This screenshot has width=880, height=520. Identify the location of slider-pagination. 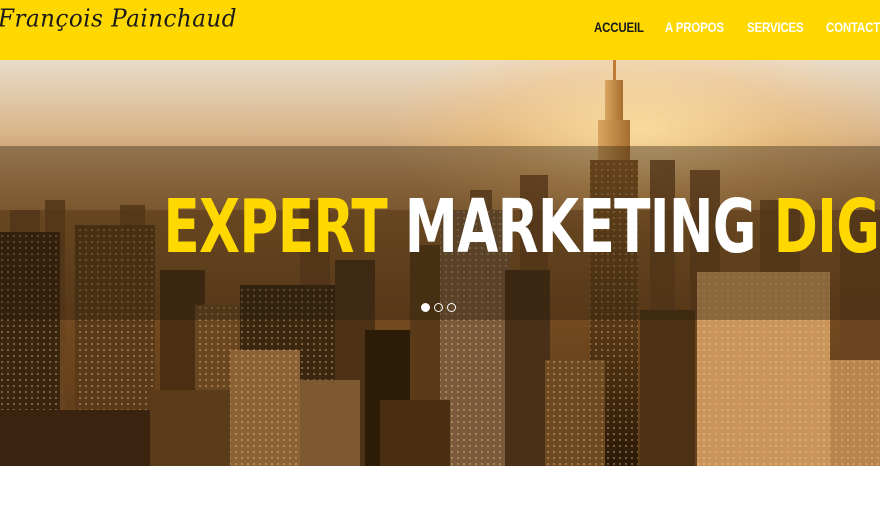
(438, 307).